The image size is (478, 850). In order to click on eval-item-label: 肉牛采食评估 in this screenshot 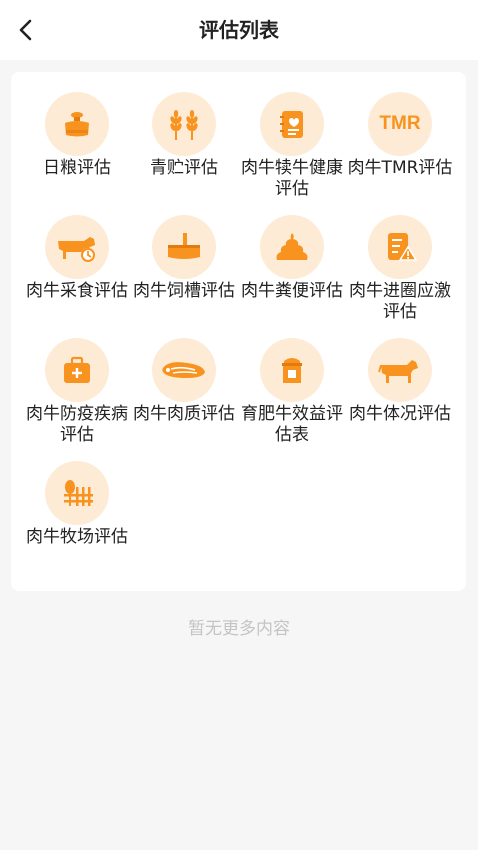, I will do `click(77, 291)`.